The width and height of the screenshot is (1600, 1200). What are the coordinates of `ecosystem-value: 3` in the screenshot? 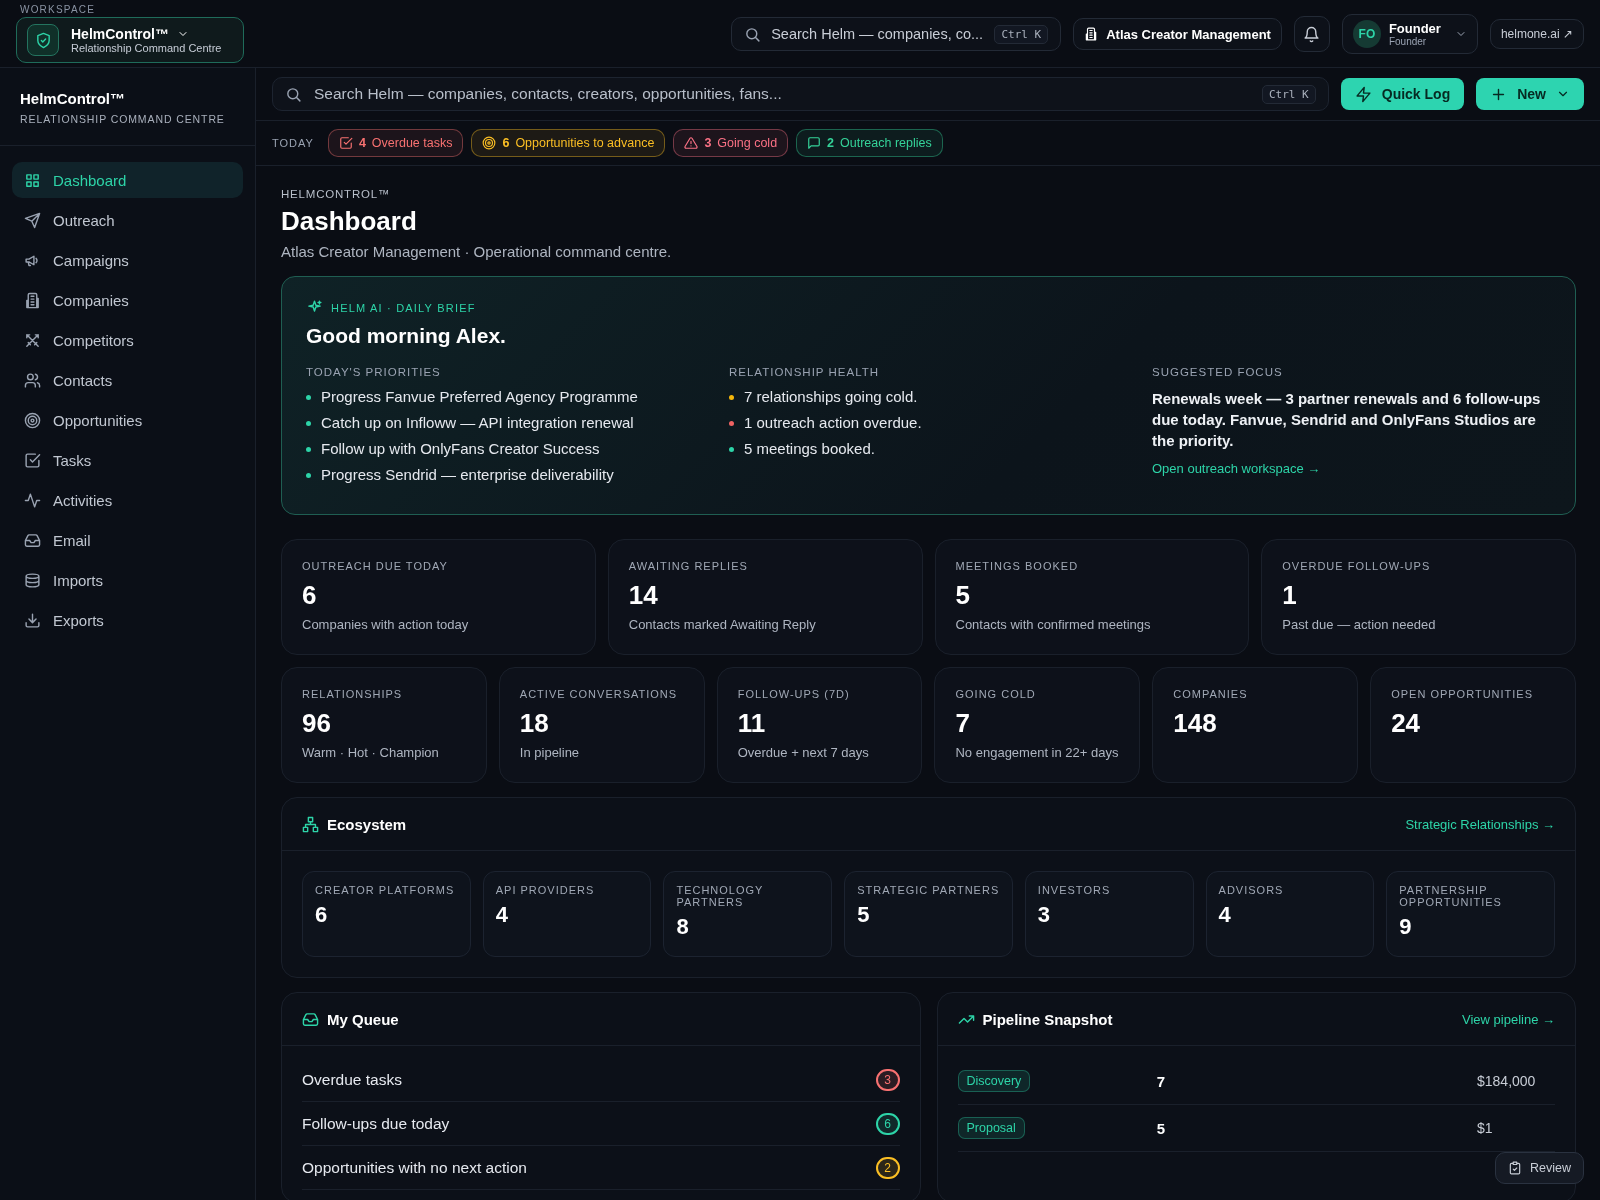 It's located at (1044, 915).